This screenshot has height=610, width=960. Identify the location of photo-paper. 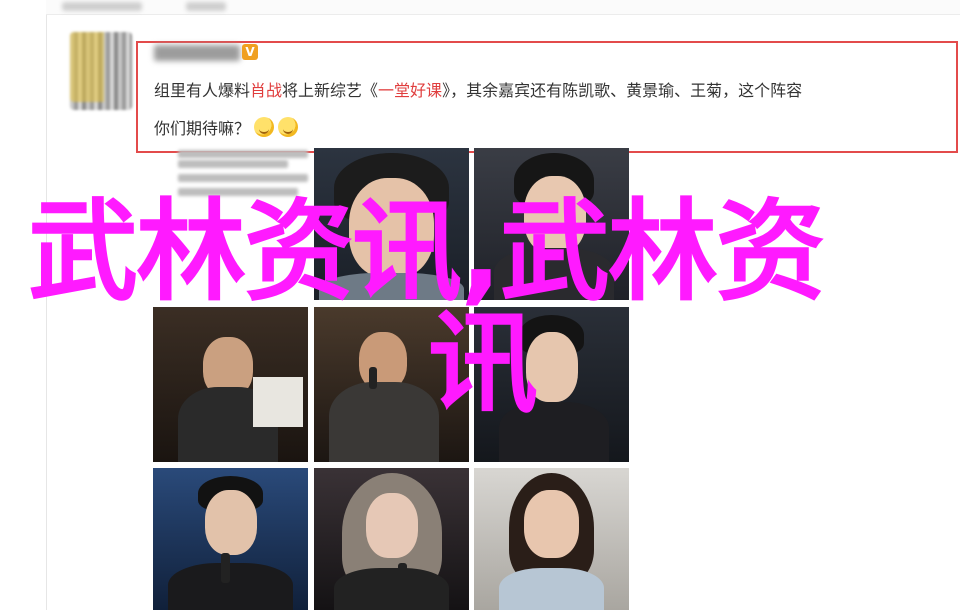
(278, 402).